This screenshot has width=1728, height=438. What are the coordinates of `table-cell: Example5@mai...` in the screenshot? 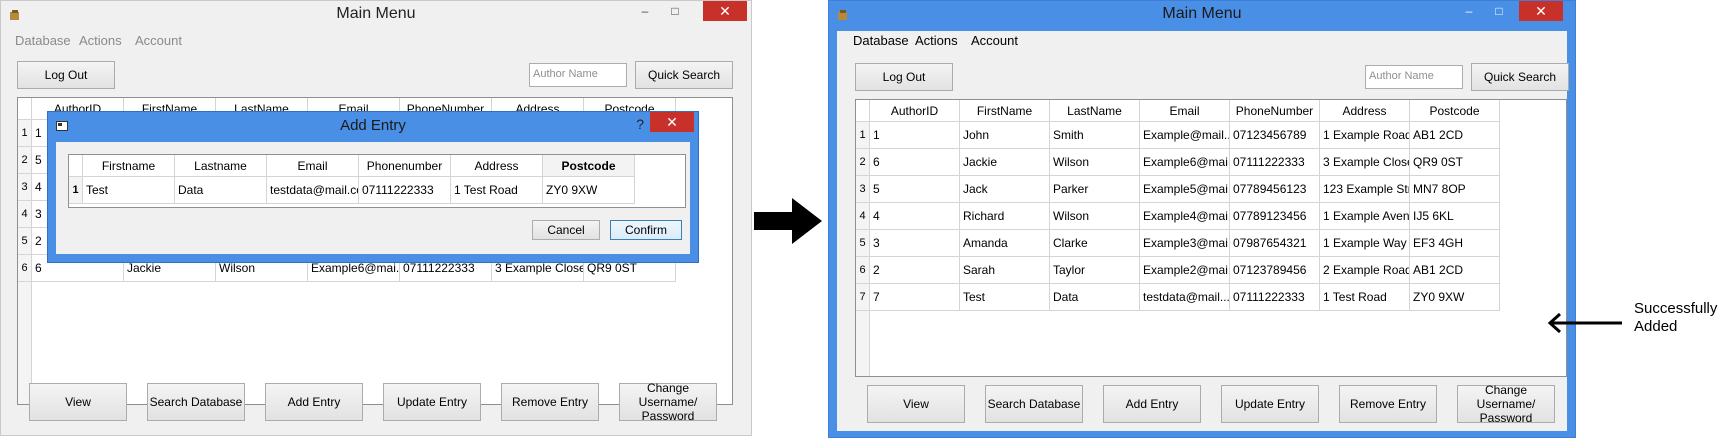 It's located at (1185, 189).